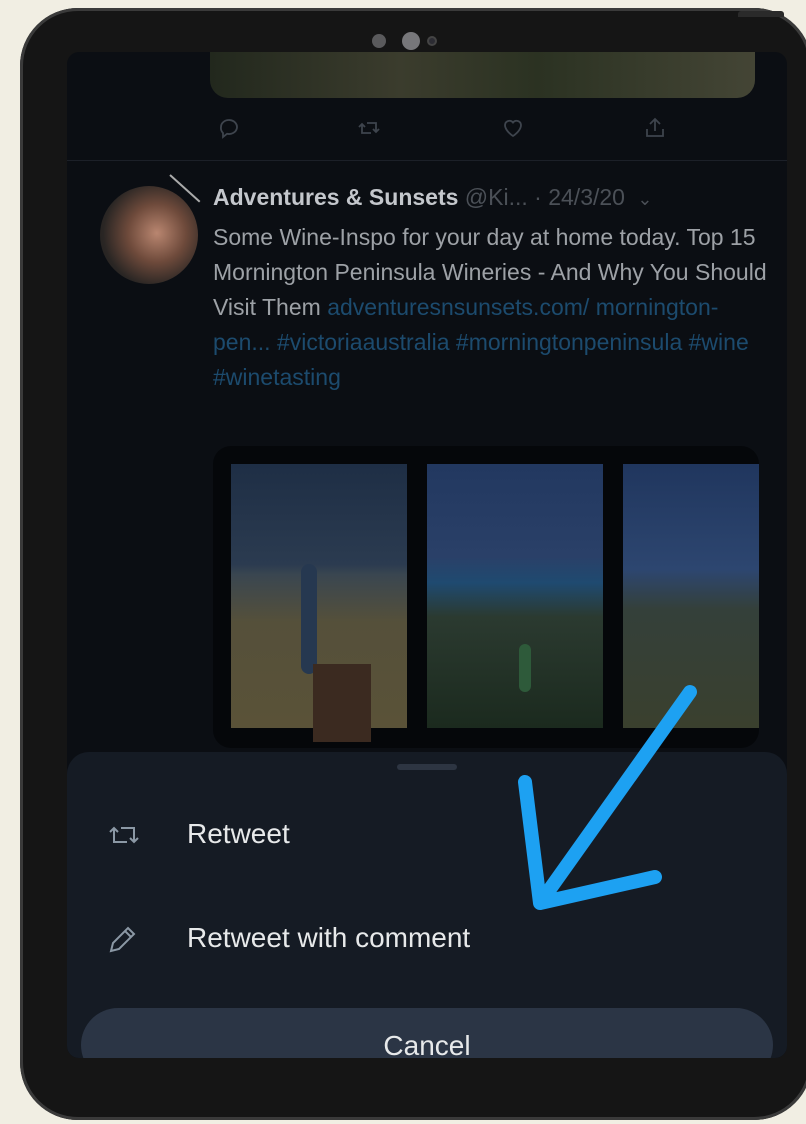  Describe the element at coordinates (458, 307) in the screenshot. I see `tweet-link: adventuresnsunsets.com/` at that location.